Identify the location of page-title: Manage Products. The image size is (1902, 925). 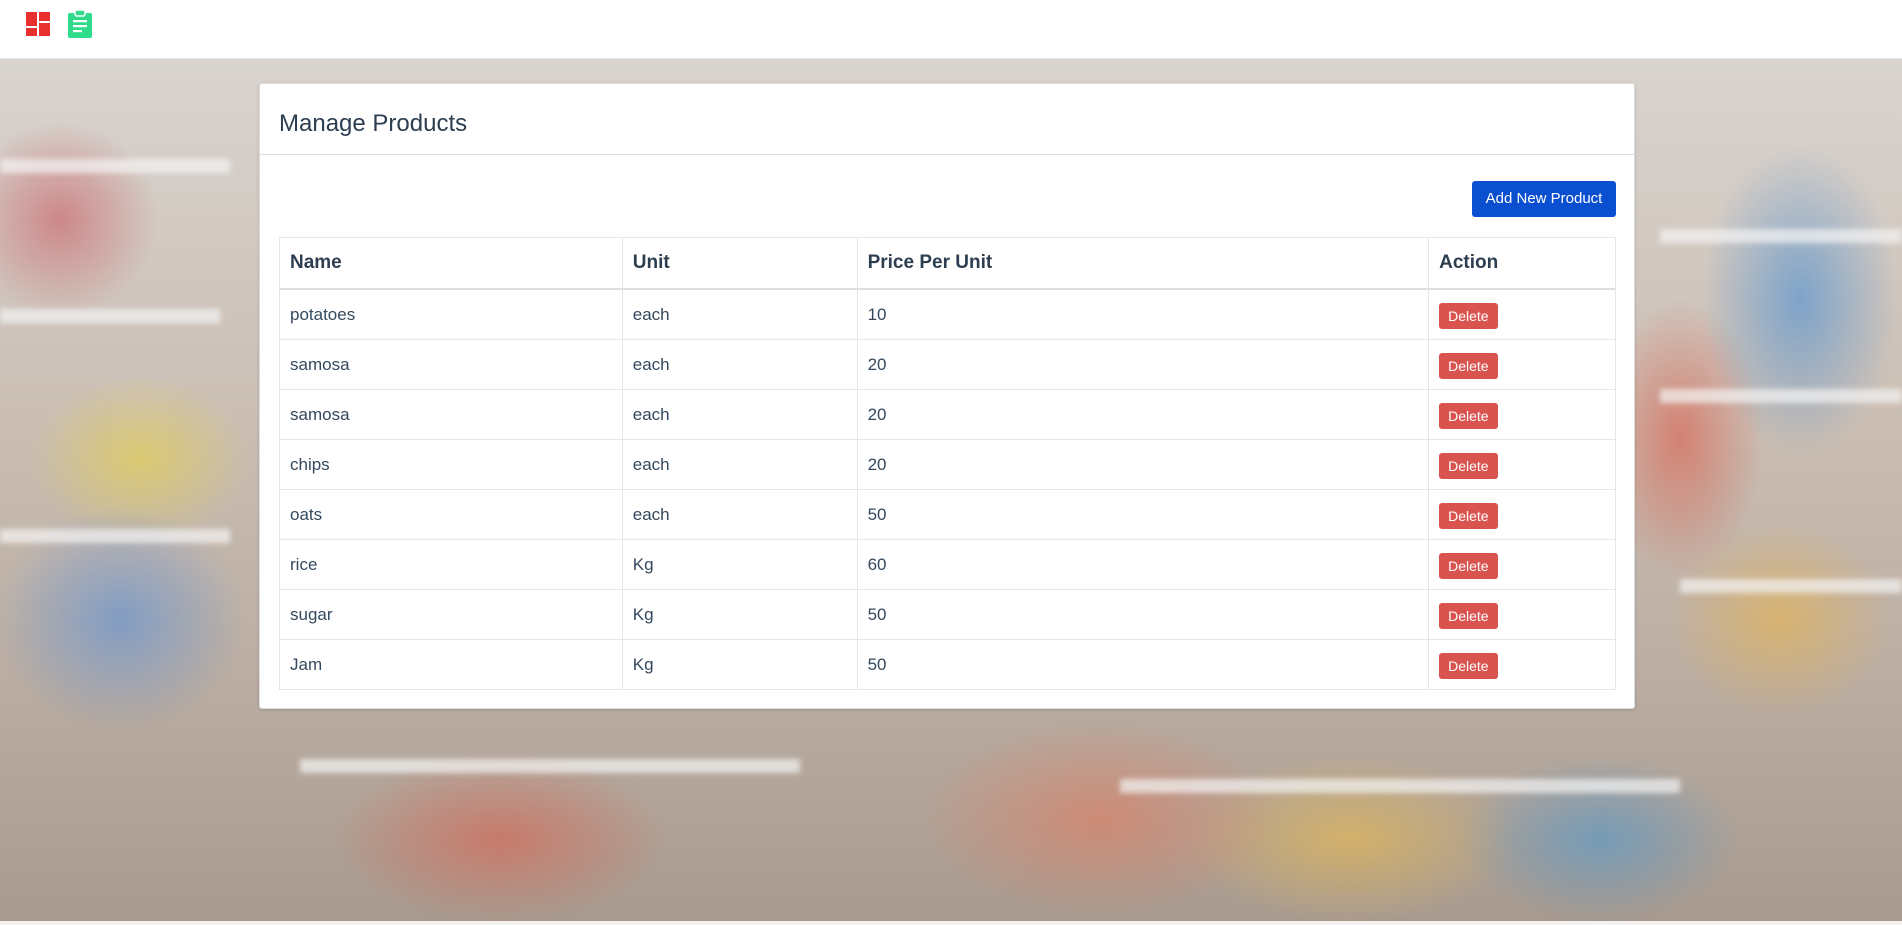
(373, 123).